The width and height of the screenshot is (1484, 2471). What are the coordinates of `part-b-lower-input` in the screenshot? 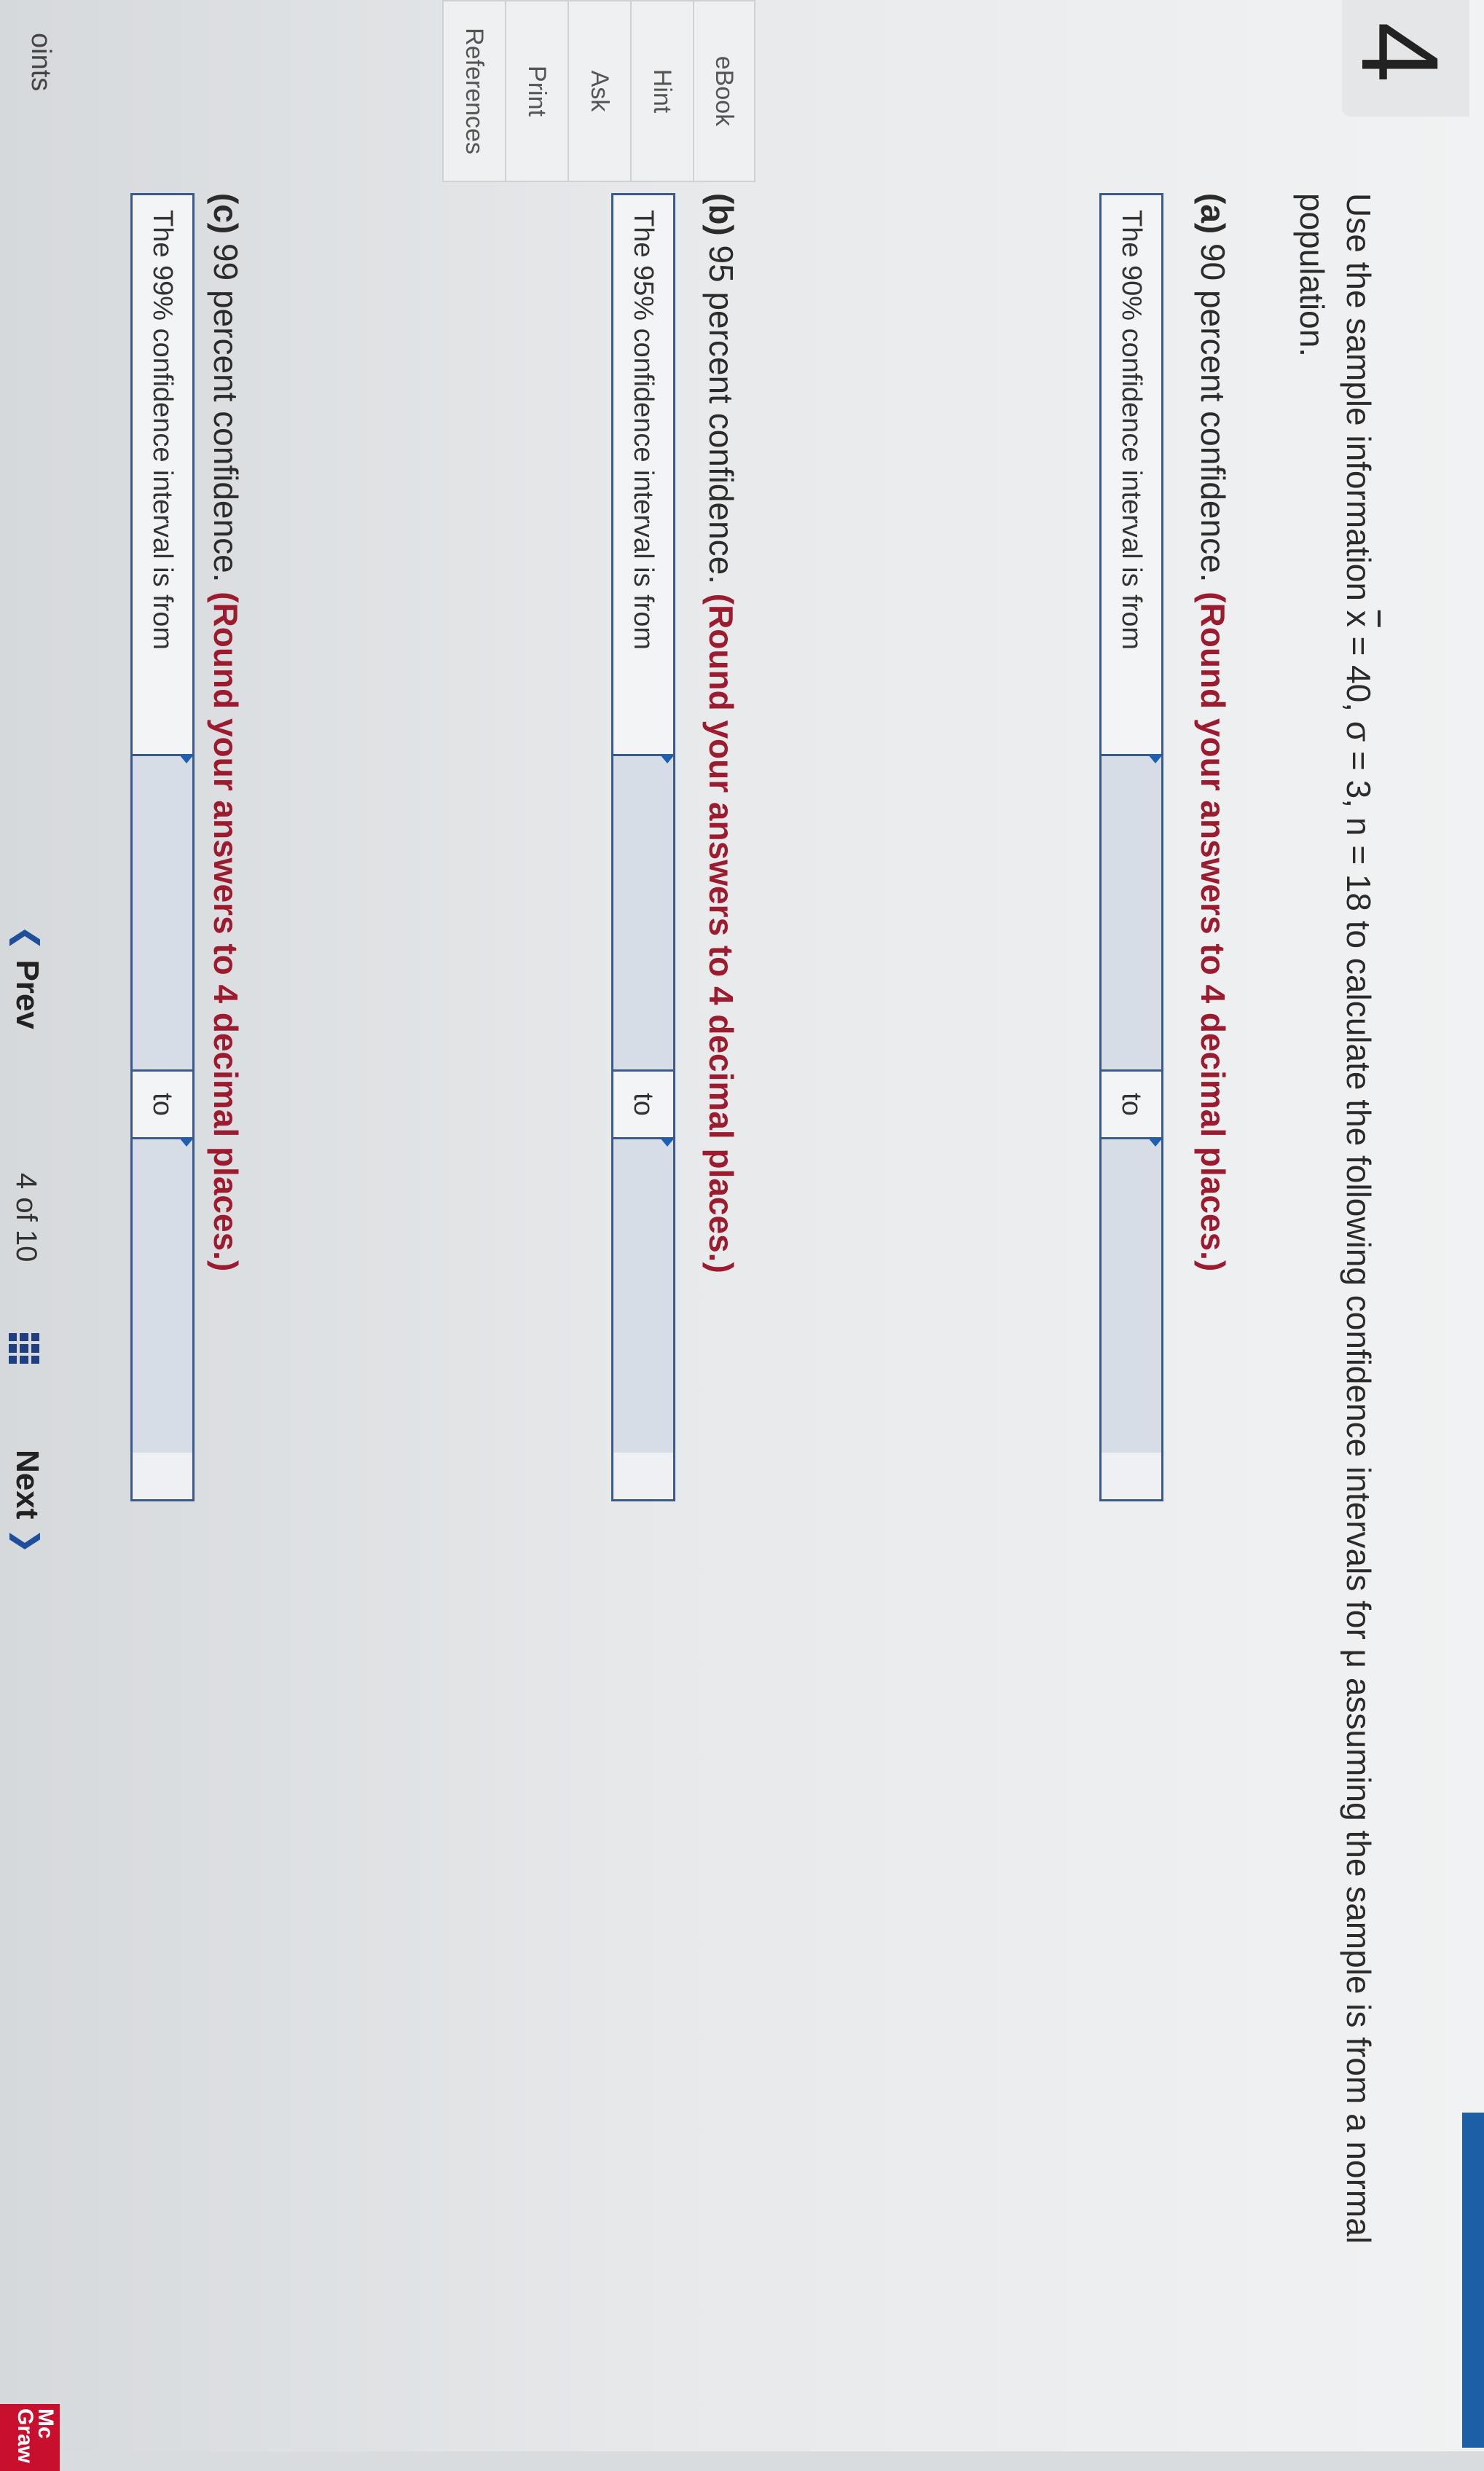 It's located at (643, 914).